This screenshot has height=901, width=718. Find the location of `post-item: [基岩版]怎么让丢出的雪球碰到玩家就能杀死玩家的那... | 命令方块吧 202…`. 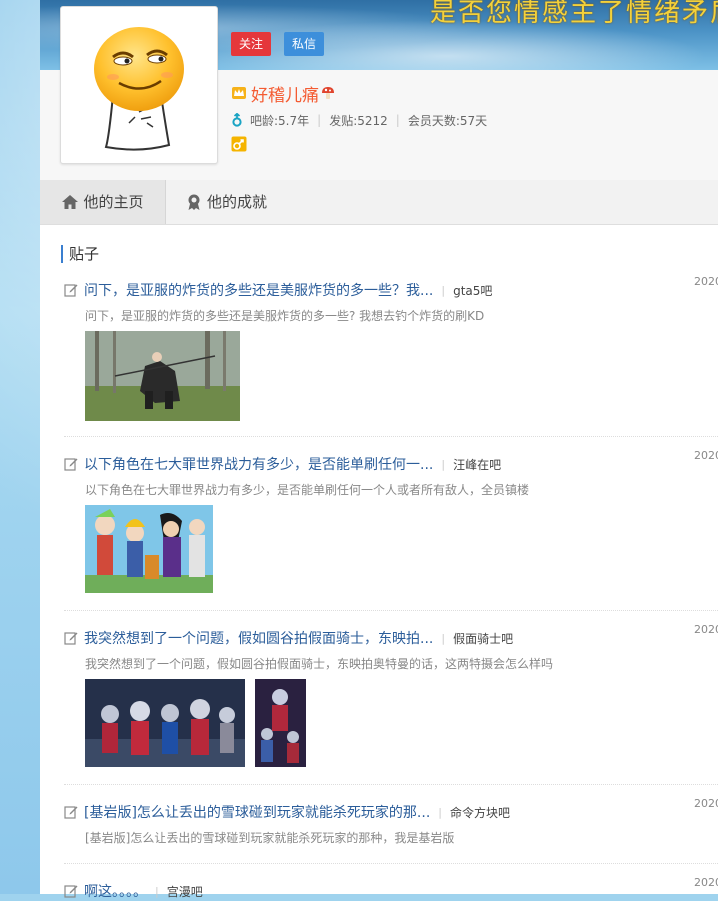

post-item: [基岩版]怎么让丢出的雪球碰到玩家就能杀死玩家的那... | 命令方块吧 202… is located at coordinates (391, 830).